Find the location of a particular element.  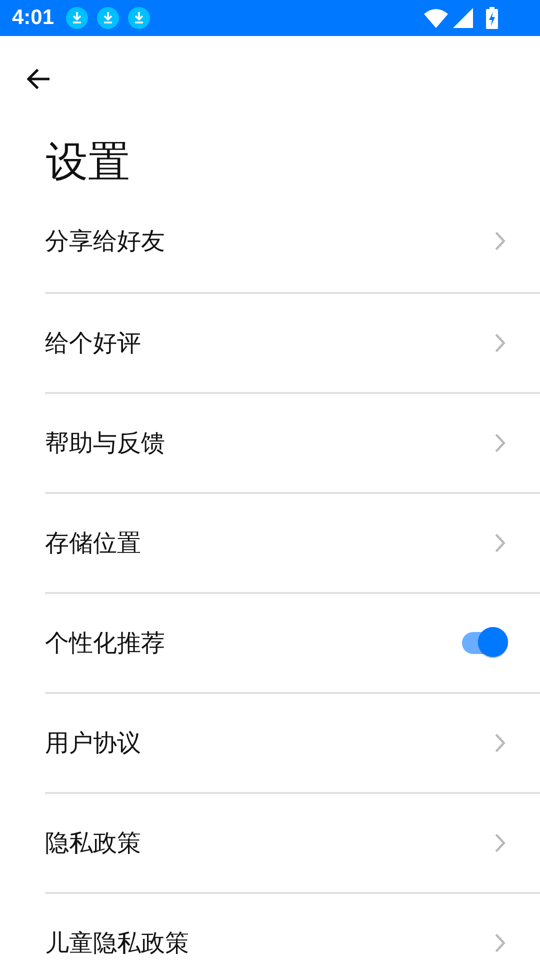

settings-item: 隐私政策 is located at coordinates (292, 842).